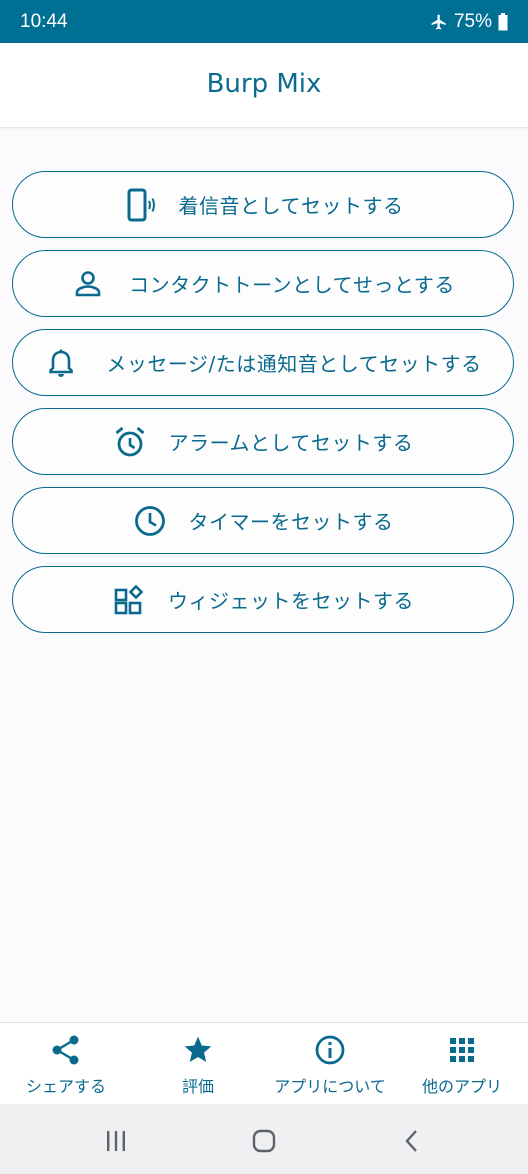 This screenshot has width=528, height=1174. I want to click on nav-label: シェアする, so click(65, 1086).